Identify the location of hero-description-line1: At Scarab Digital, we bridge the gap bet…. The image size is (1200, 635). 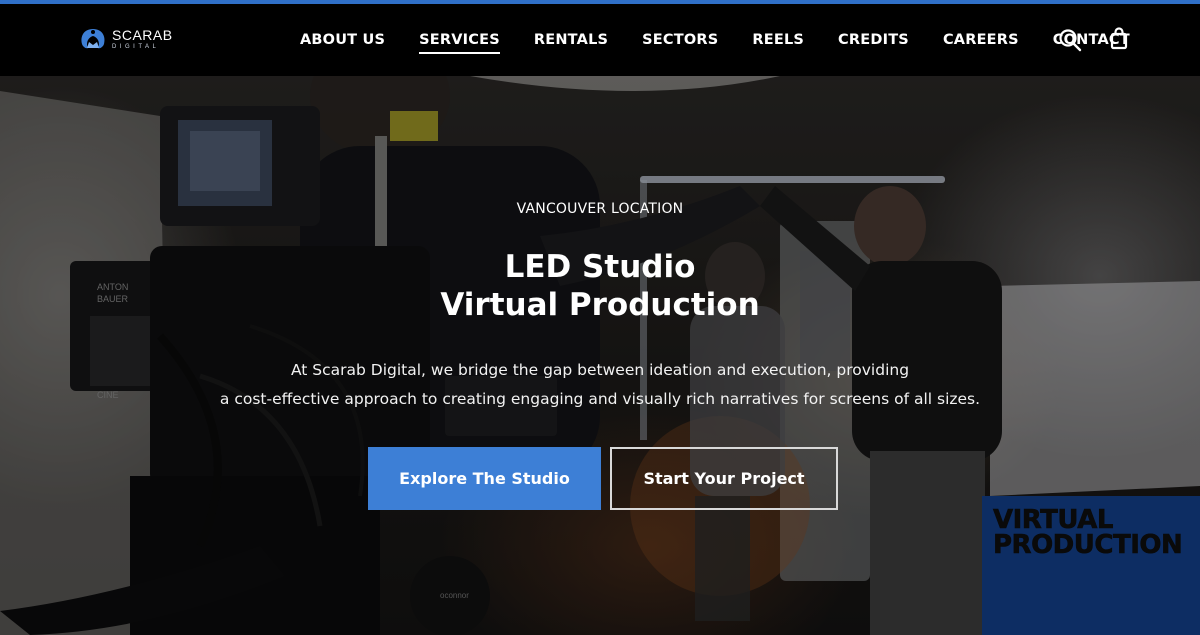
(600, 370).